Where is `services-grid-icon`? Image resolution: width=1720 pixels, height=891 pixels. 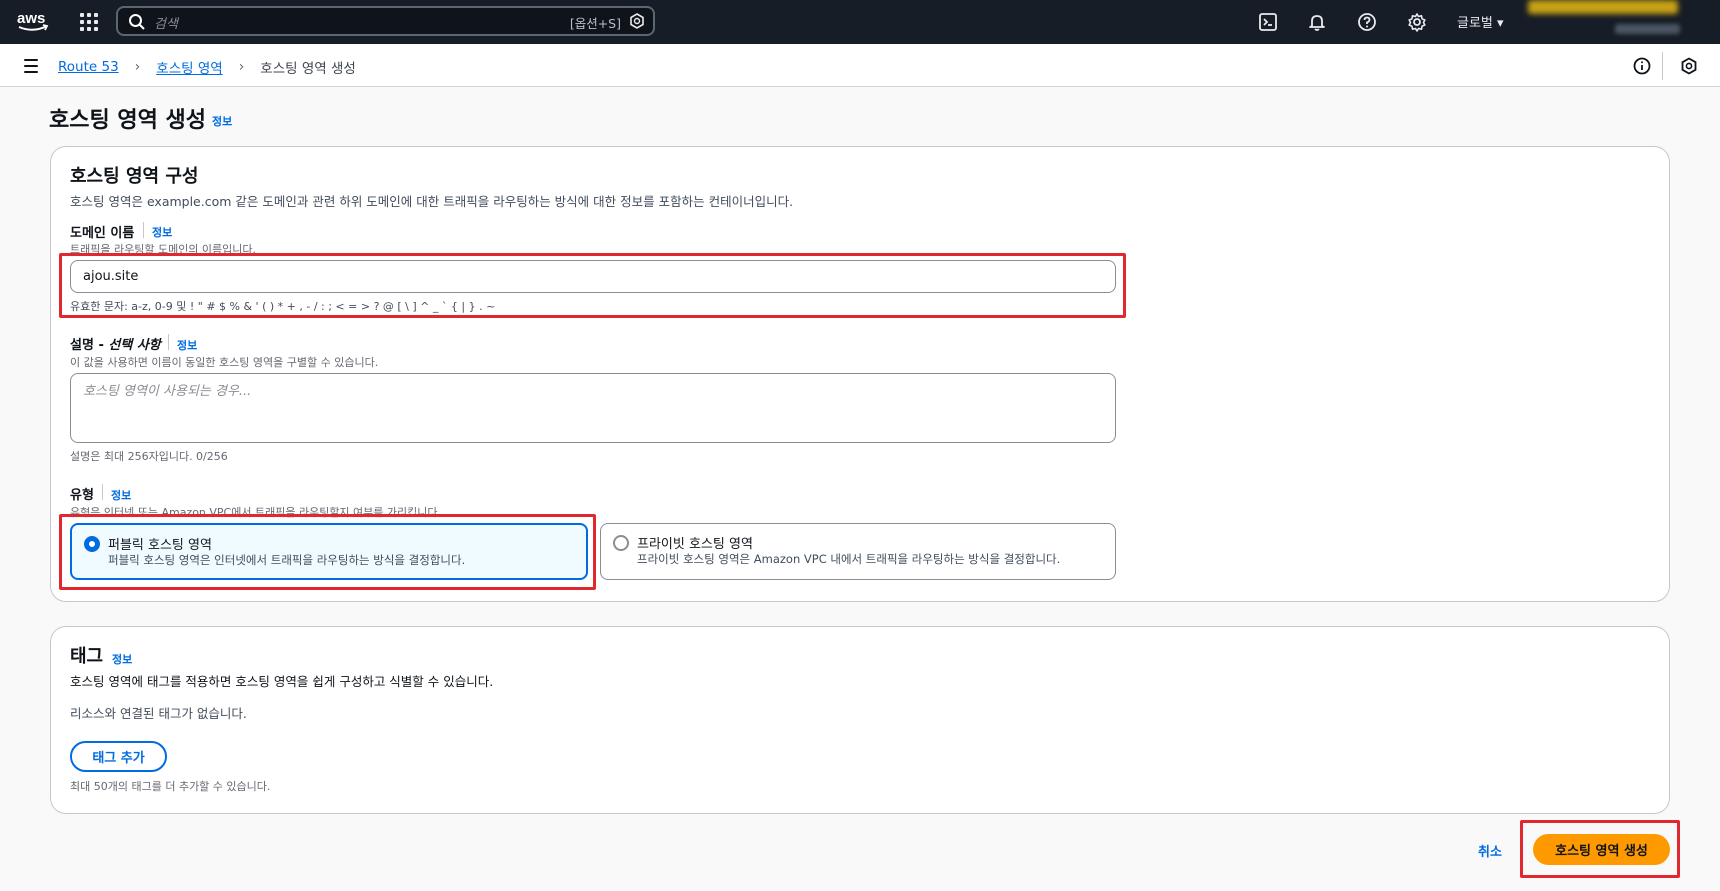
services-grid-icon is located at coordinates (89, 22).